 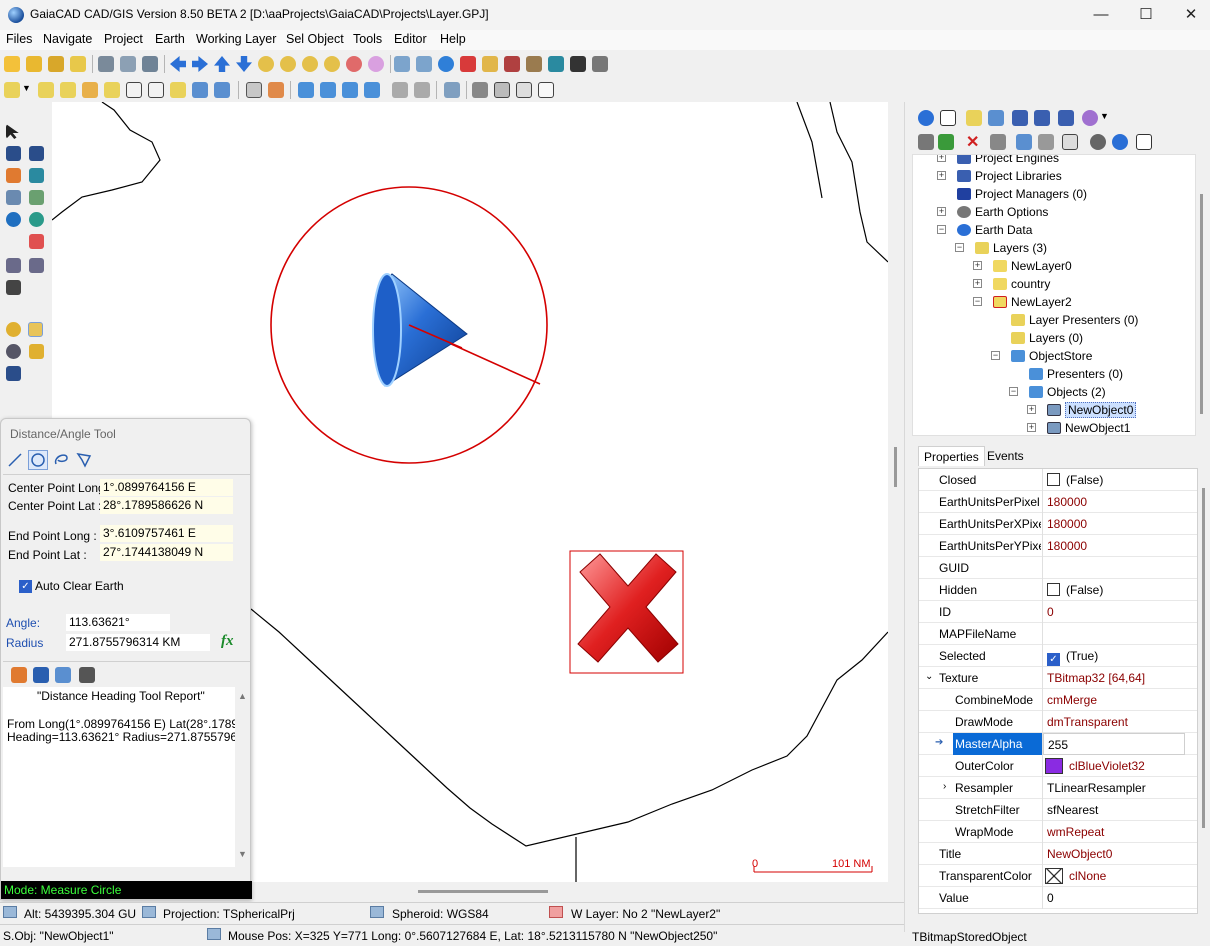 I want to click on panel-splitter, so click(x=908, y=517).